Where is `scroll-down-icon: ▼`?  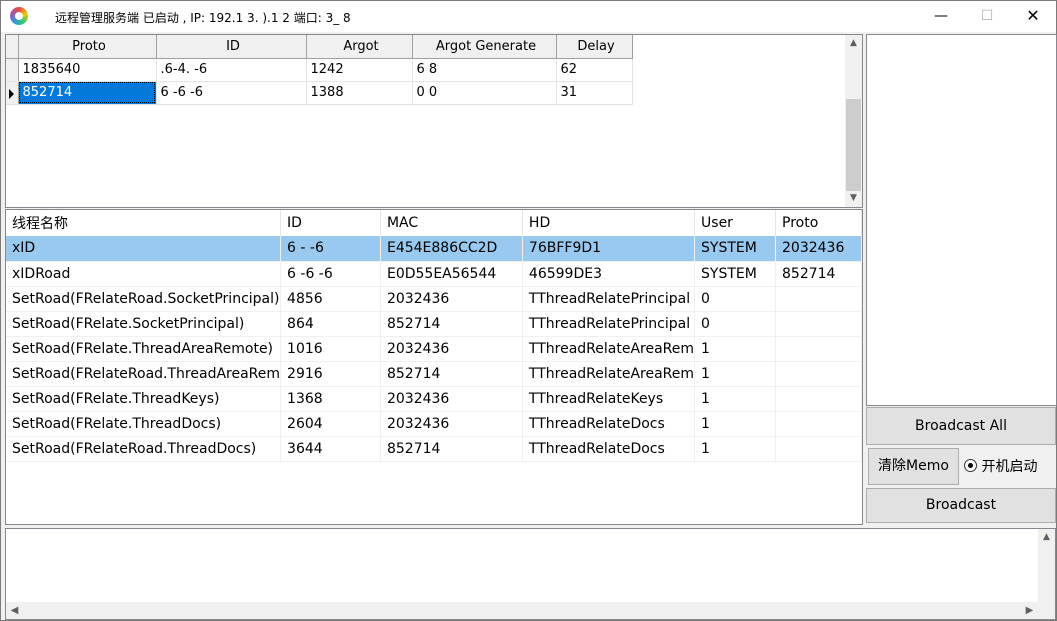
scroll-down-icon: ▼ is located at coordinates (853, 198).